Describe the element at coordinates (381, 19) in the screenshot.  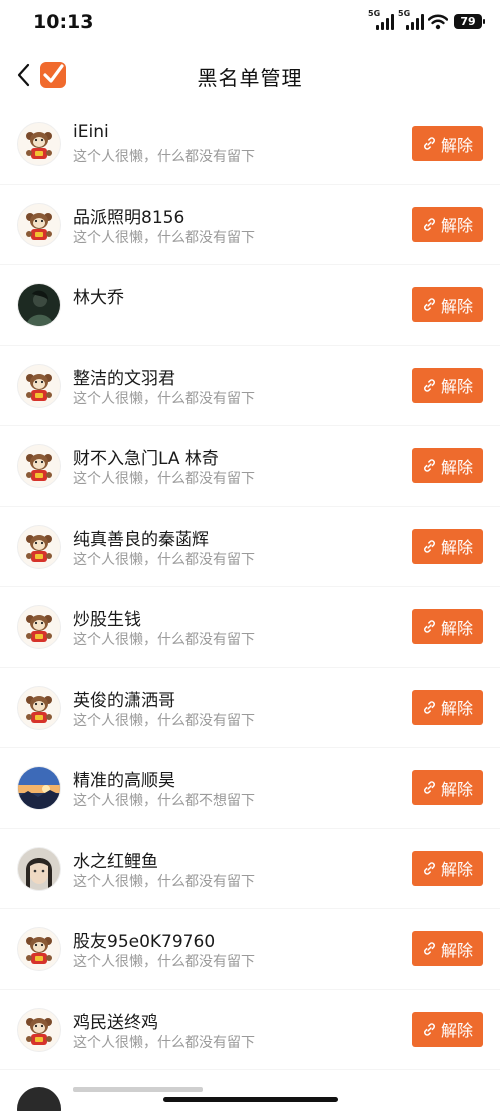
I see `signal-icon: 5G` at that location.